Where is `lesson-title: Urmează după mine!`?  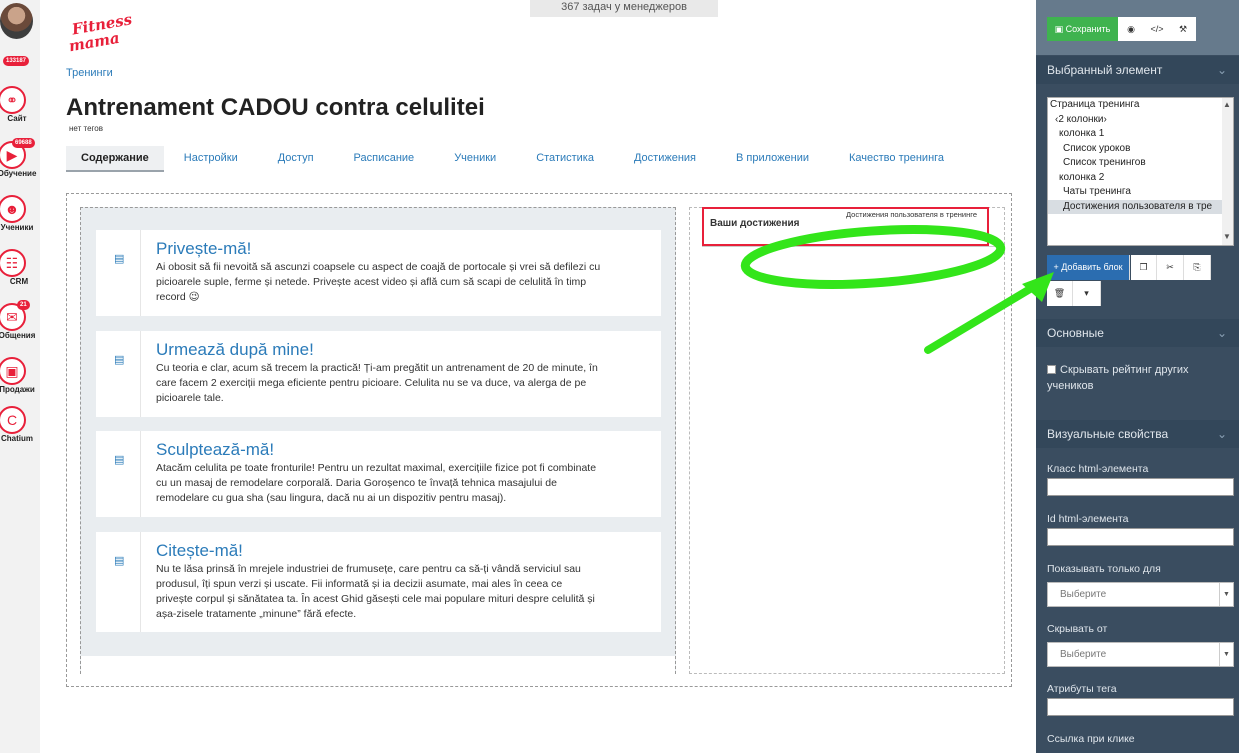
lesson-title: Urmează după mine! is located at coordinates (235, 350).